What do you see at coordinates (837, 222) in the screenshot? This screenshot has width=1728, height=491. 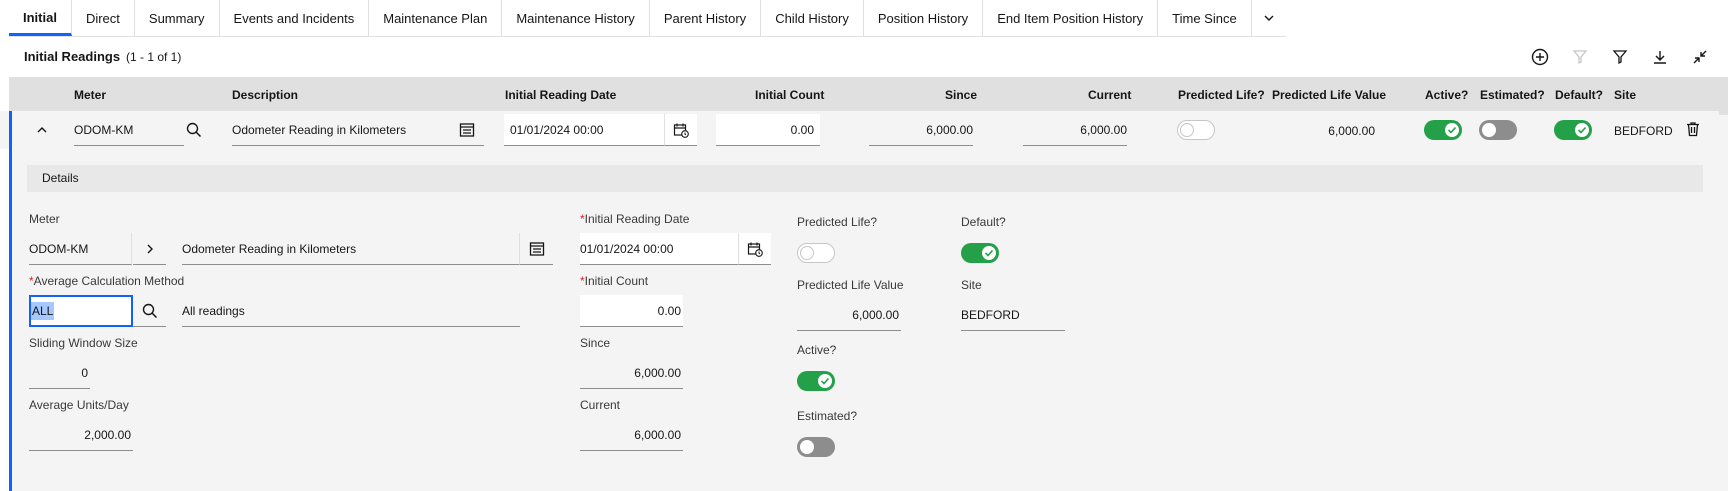 I see `predicted-life-label: Predicted Life?` at bounding box center [837, 222].